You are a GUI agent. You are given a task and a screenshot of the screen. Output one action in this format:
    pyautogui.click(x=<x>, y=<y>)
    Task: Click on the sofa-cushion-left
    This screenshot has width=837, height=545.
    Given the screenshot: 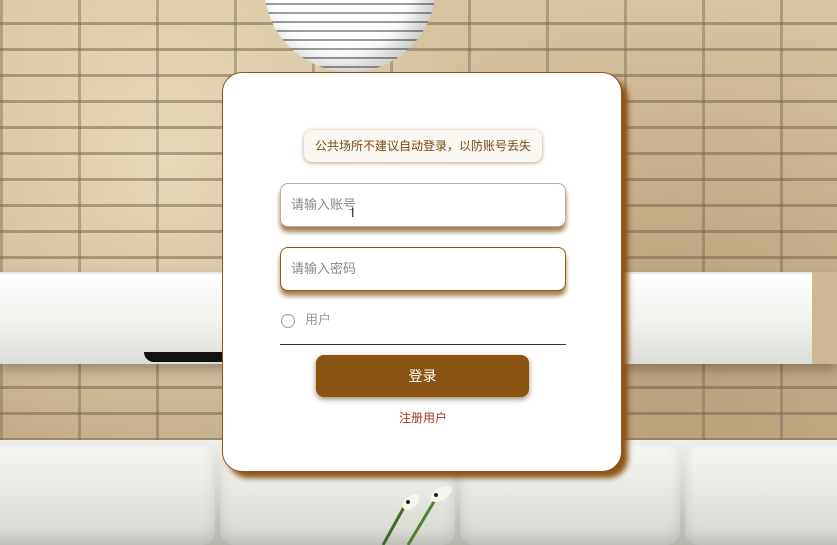 What is the action you would take?
    pyautogui.click(x=107, y=495)
    